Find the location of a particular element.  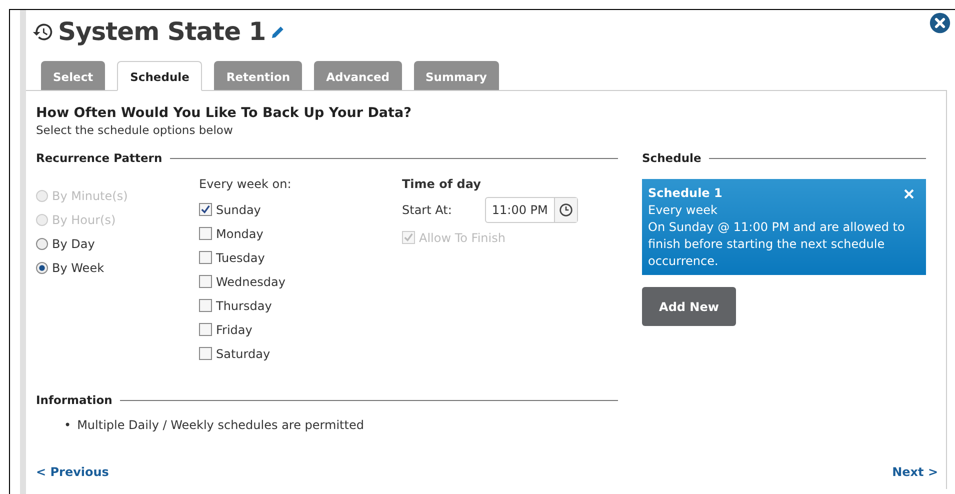

day-checkbox: Monday is located at coordinates (300, 233).